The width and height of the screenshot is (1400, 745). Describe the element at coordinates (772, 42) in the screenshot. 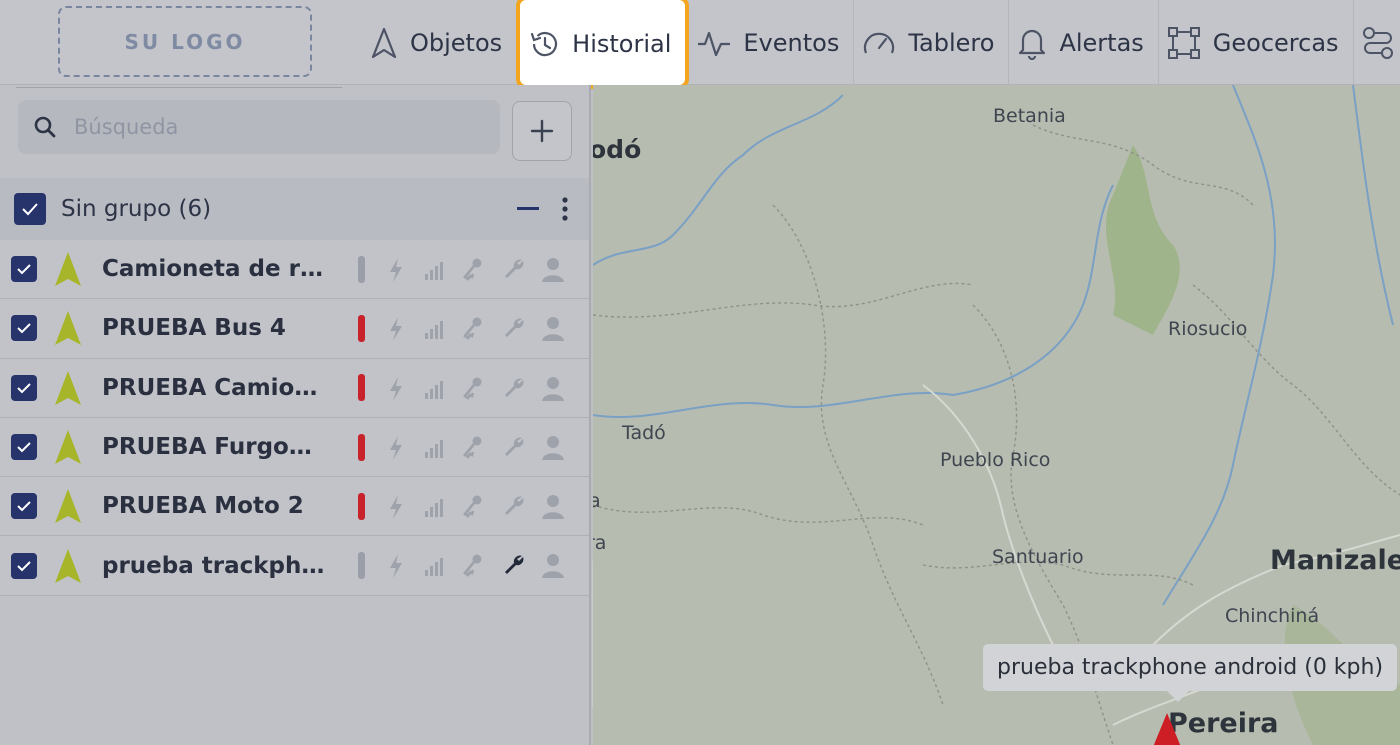

I see `nav-eventos: Eventos` at that location.